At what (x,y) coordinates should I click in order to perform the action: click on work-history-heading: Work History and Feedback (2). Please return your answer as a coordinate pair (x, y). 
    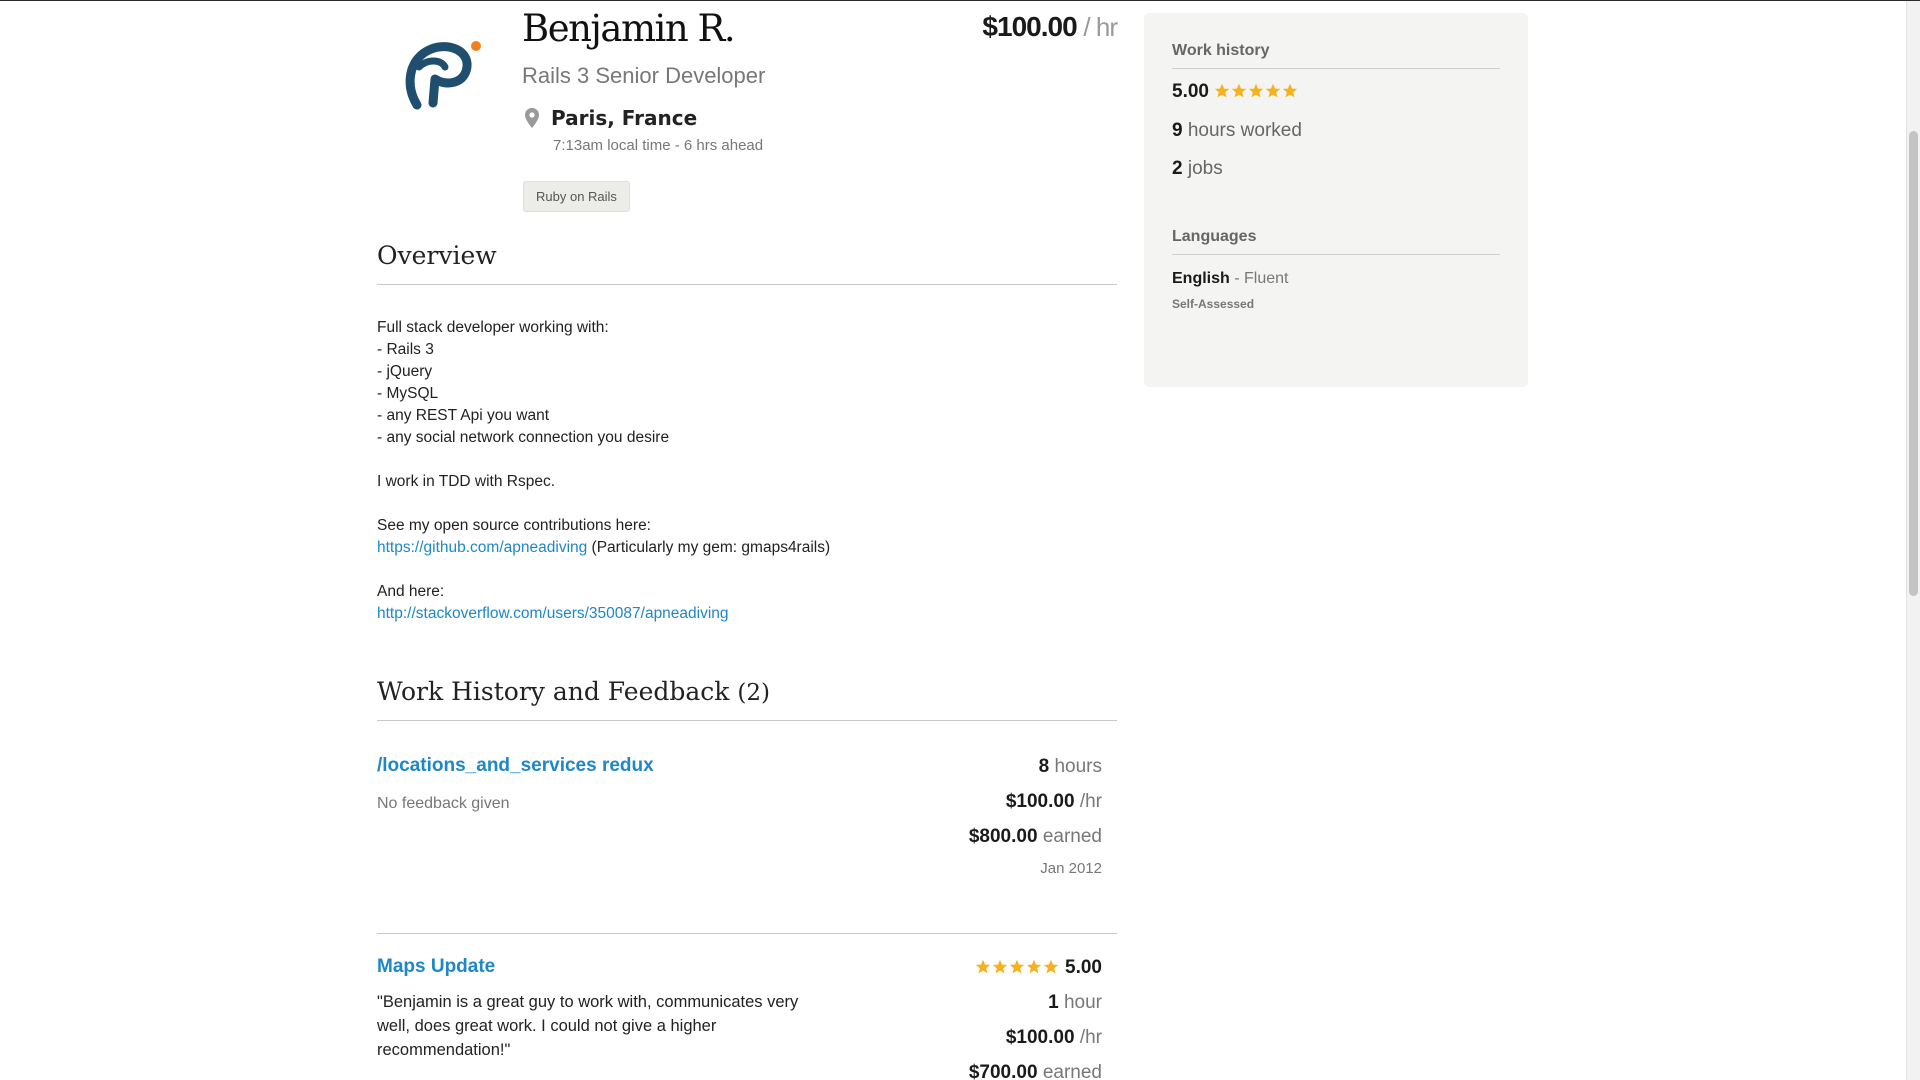
    Looking at the image, I should click on (747, 699).